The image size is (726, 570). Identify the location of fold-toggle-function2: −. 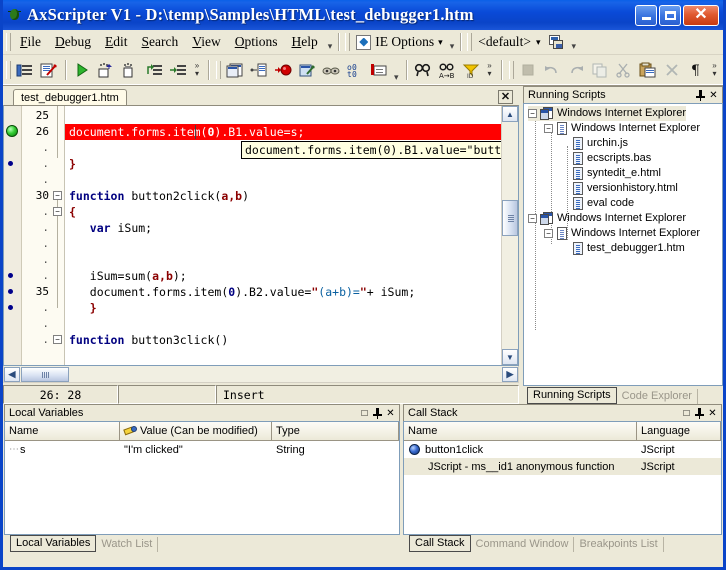
(57, 195).